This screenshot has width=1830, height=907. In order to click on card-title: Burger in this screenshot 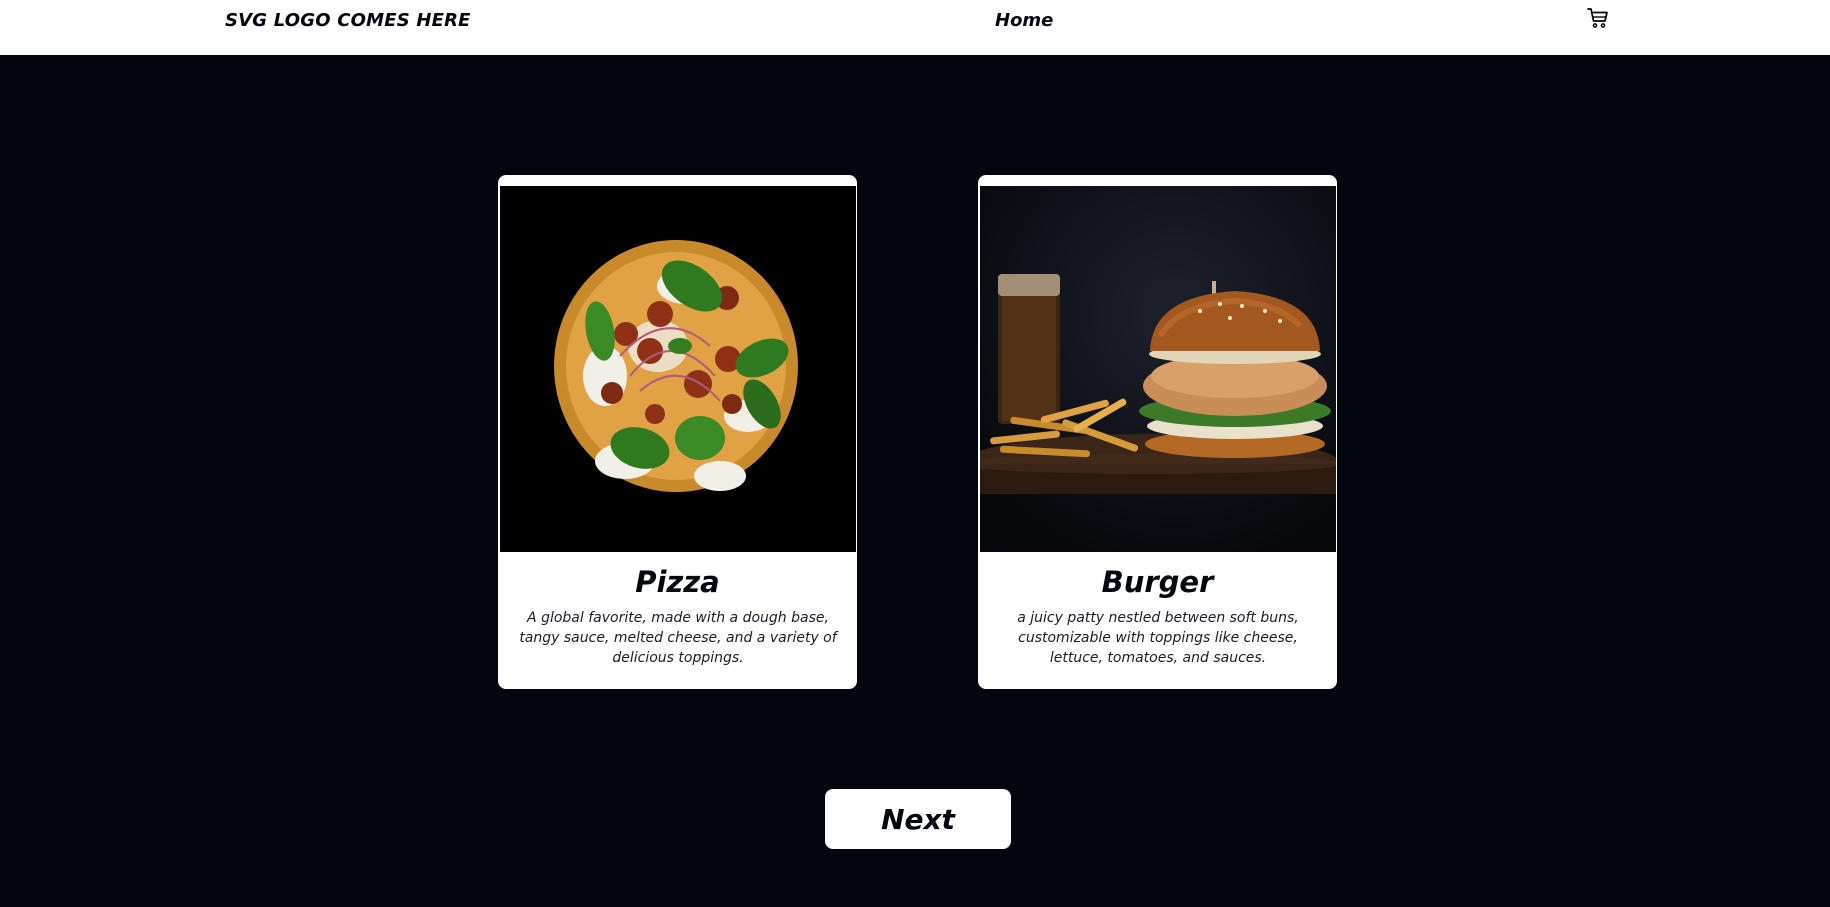, I will do `click(1157, 582)`.